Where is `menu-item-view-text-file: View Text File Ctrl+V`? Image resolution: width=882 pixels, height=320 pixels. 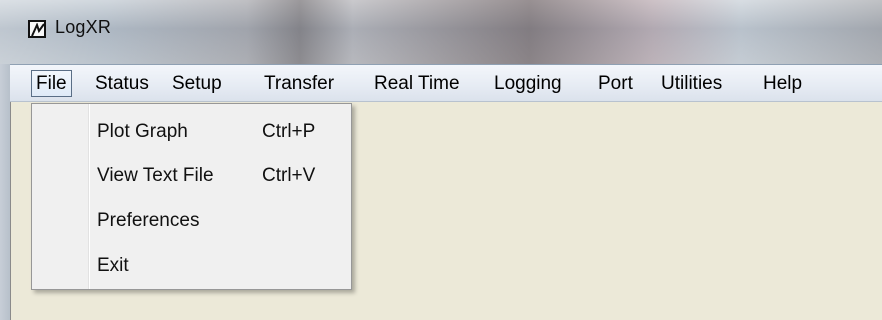
menu-item-view-text-file: View Text File Ctrl+V is located at coordinates (191, 176).